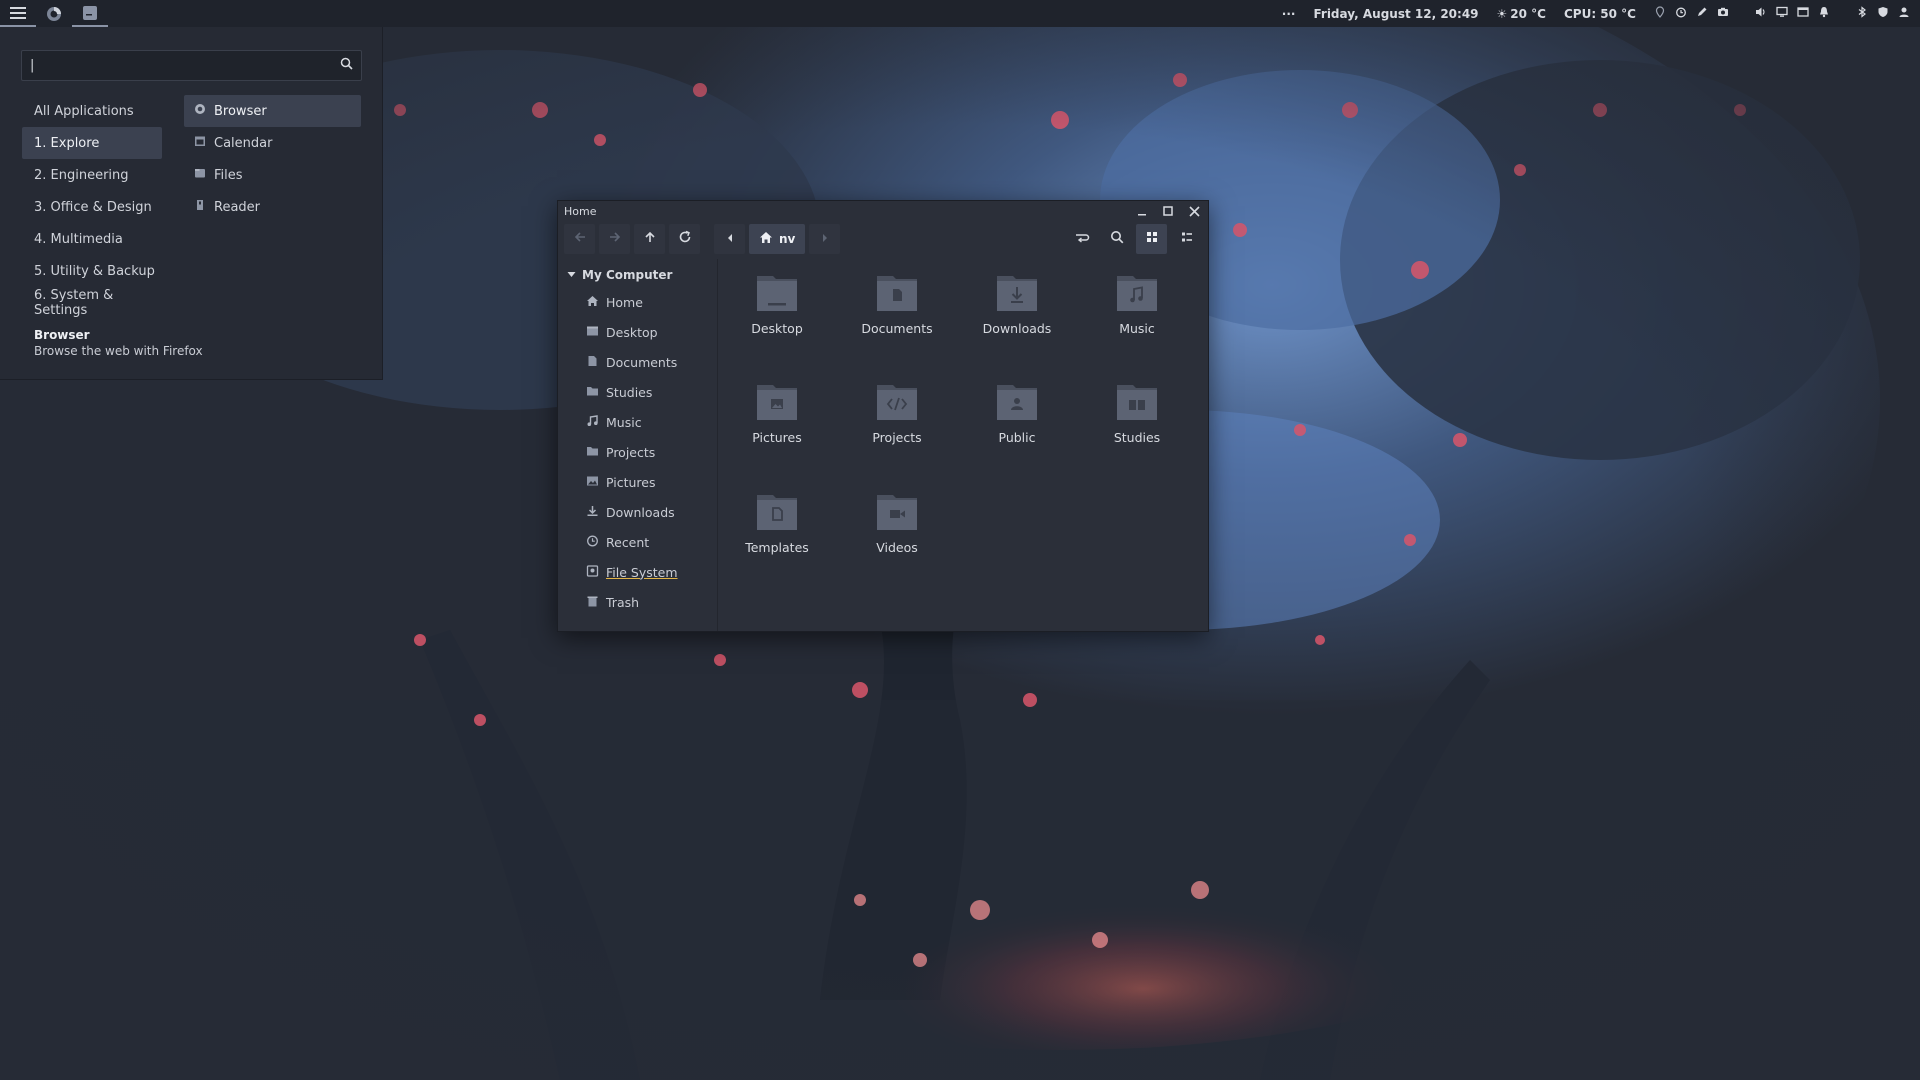  Describe the element at coordinates (777, 547) in the screenshot. I see `item-name: Templates` at that location.